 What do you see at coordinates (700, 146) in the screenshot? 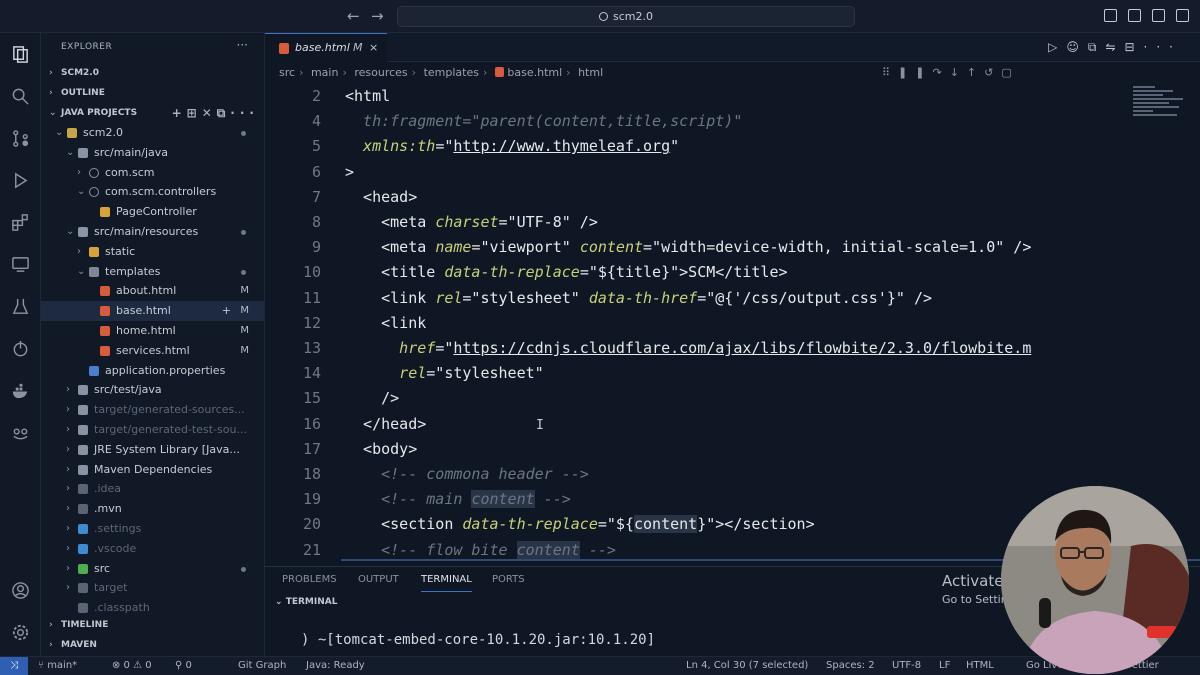
I see `code-line: 5 xmlns:th="http://www.thymeleaf.org"` at bounding box center [700, 146].